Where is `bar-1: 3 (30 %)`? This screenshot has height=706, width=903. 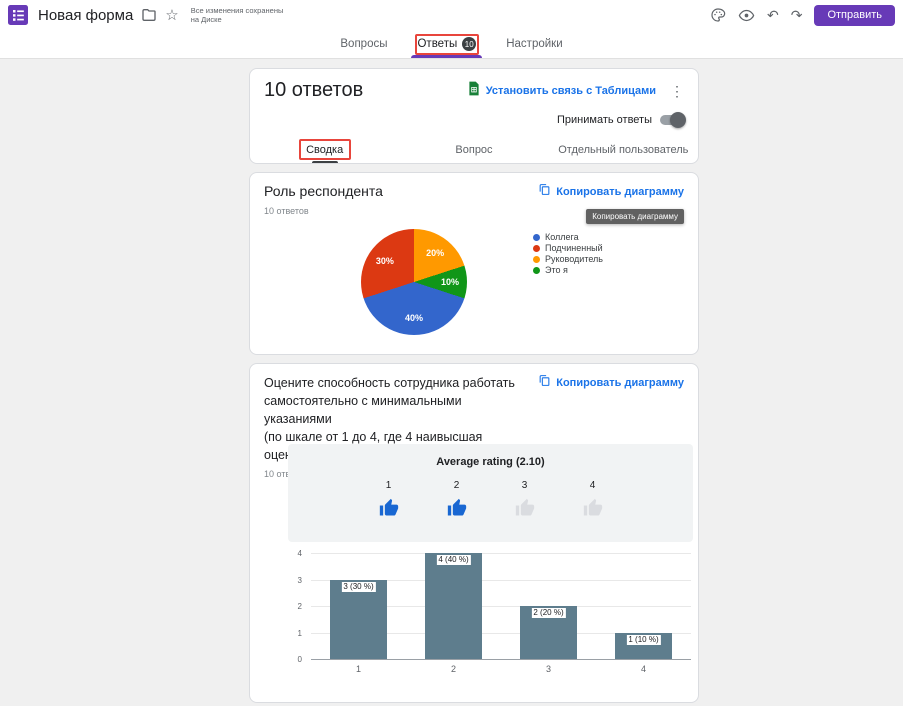
bar-1: 3 (30 %) is located at coordinates (358, 619).